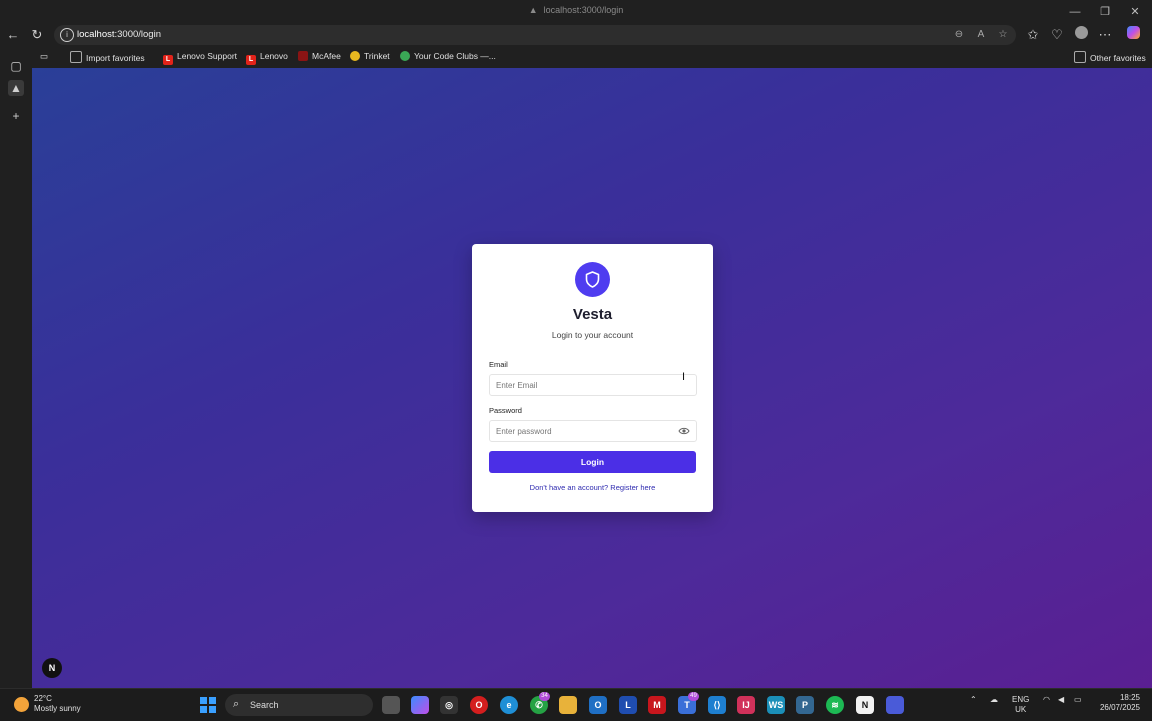 This screenshot has width=1152, height=721. What do you see at coordinates (865, 705) in the screenshot?
I see `notion-icon: N` at bounding box center [865, 705].